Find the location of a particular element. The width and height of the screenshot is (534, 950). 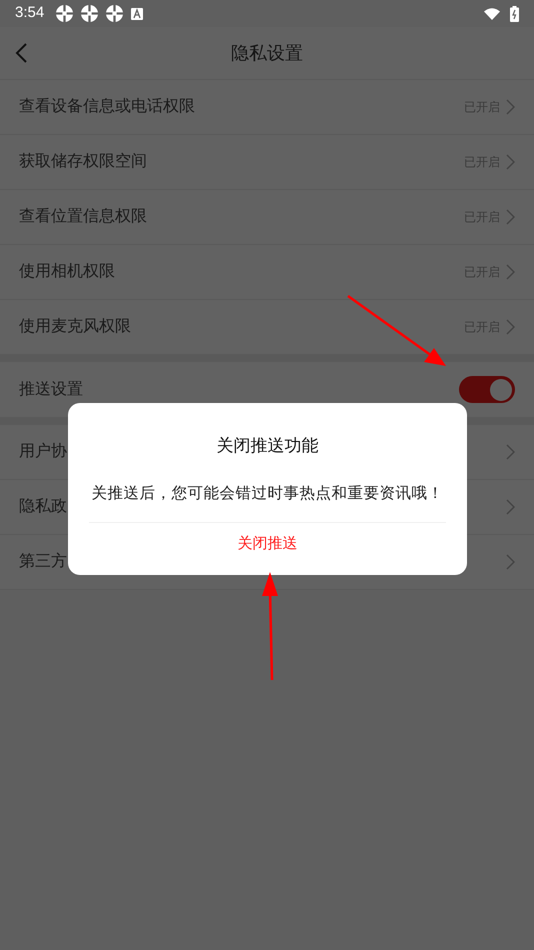

close-push-button: 关闭推送 is located at coordinates (268, 544).